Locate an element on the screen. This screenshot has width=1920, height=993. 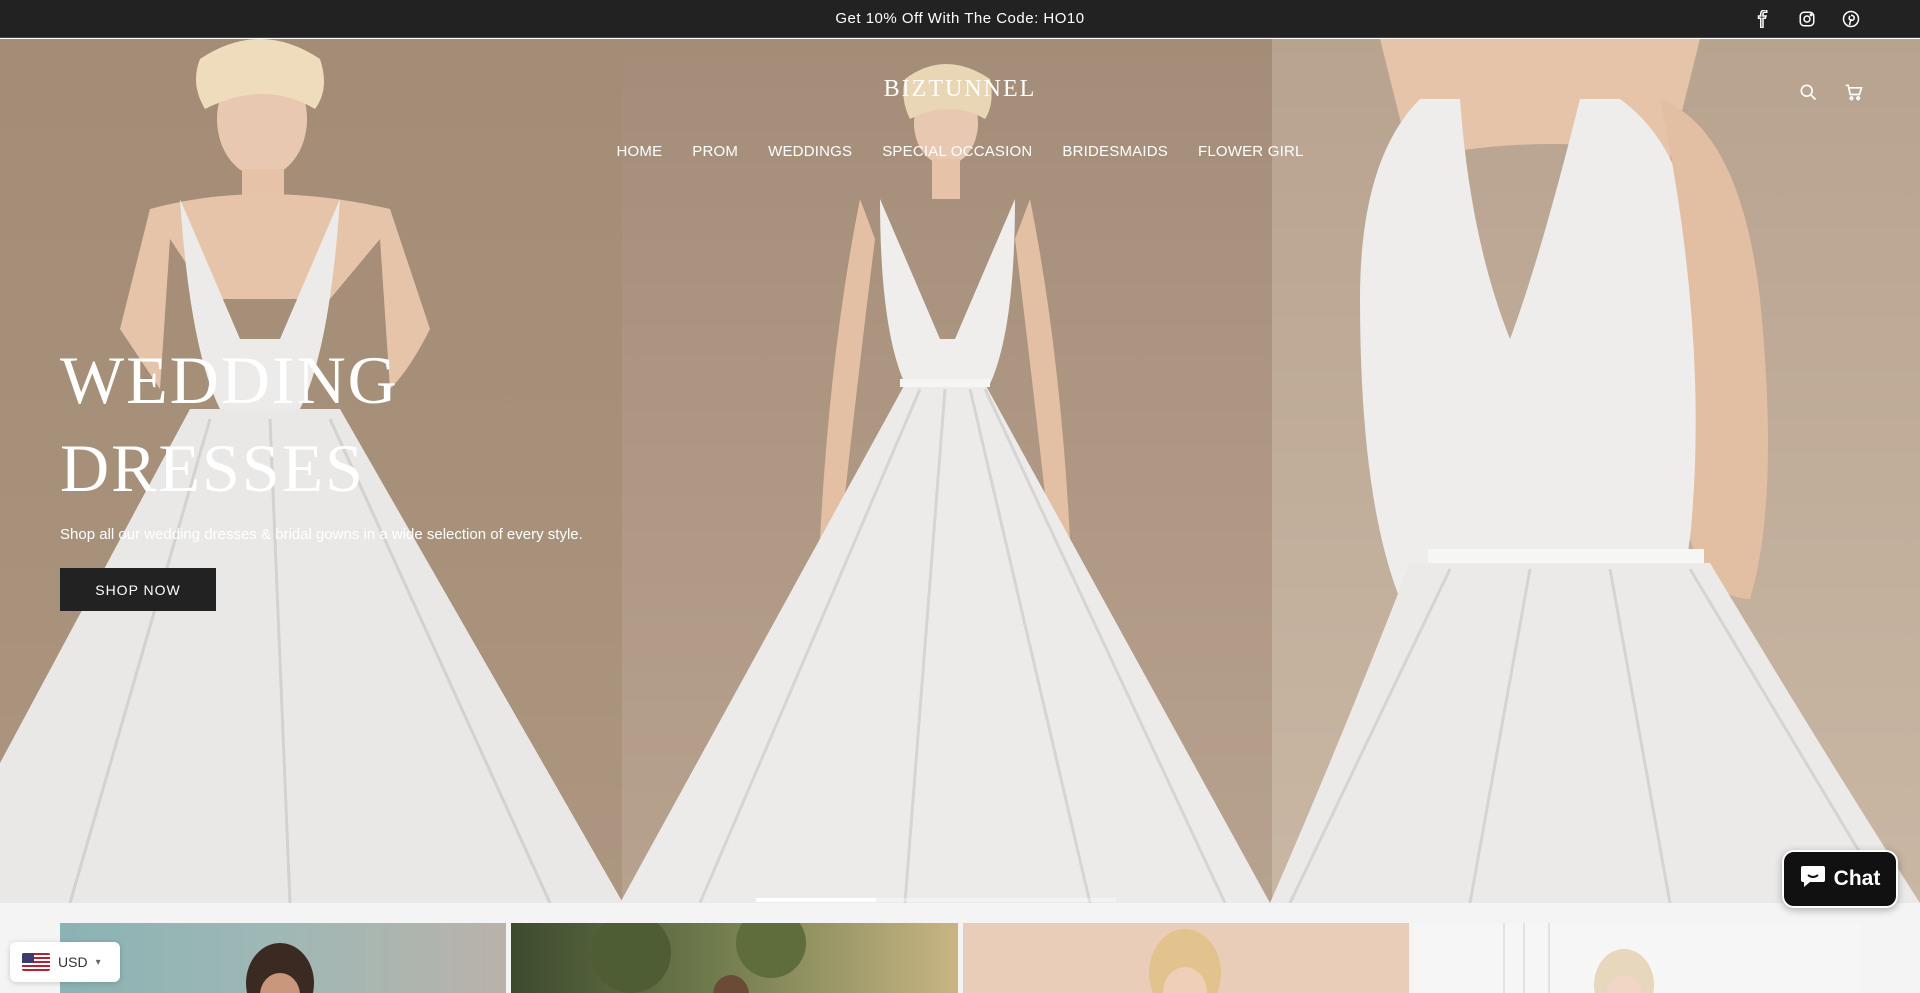
instagram-icon is located at coordinates (1807, 19).